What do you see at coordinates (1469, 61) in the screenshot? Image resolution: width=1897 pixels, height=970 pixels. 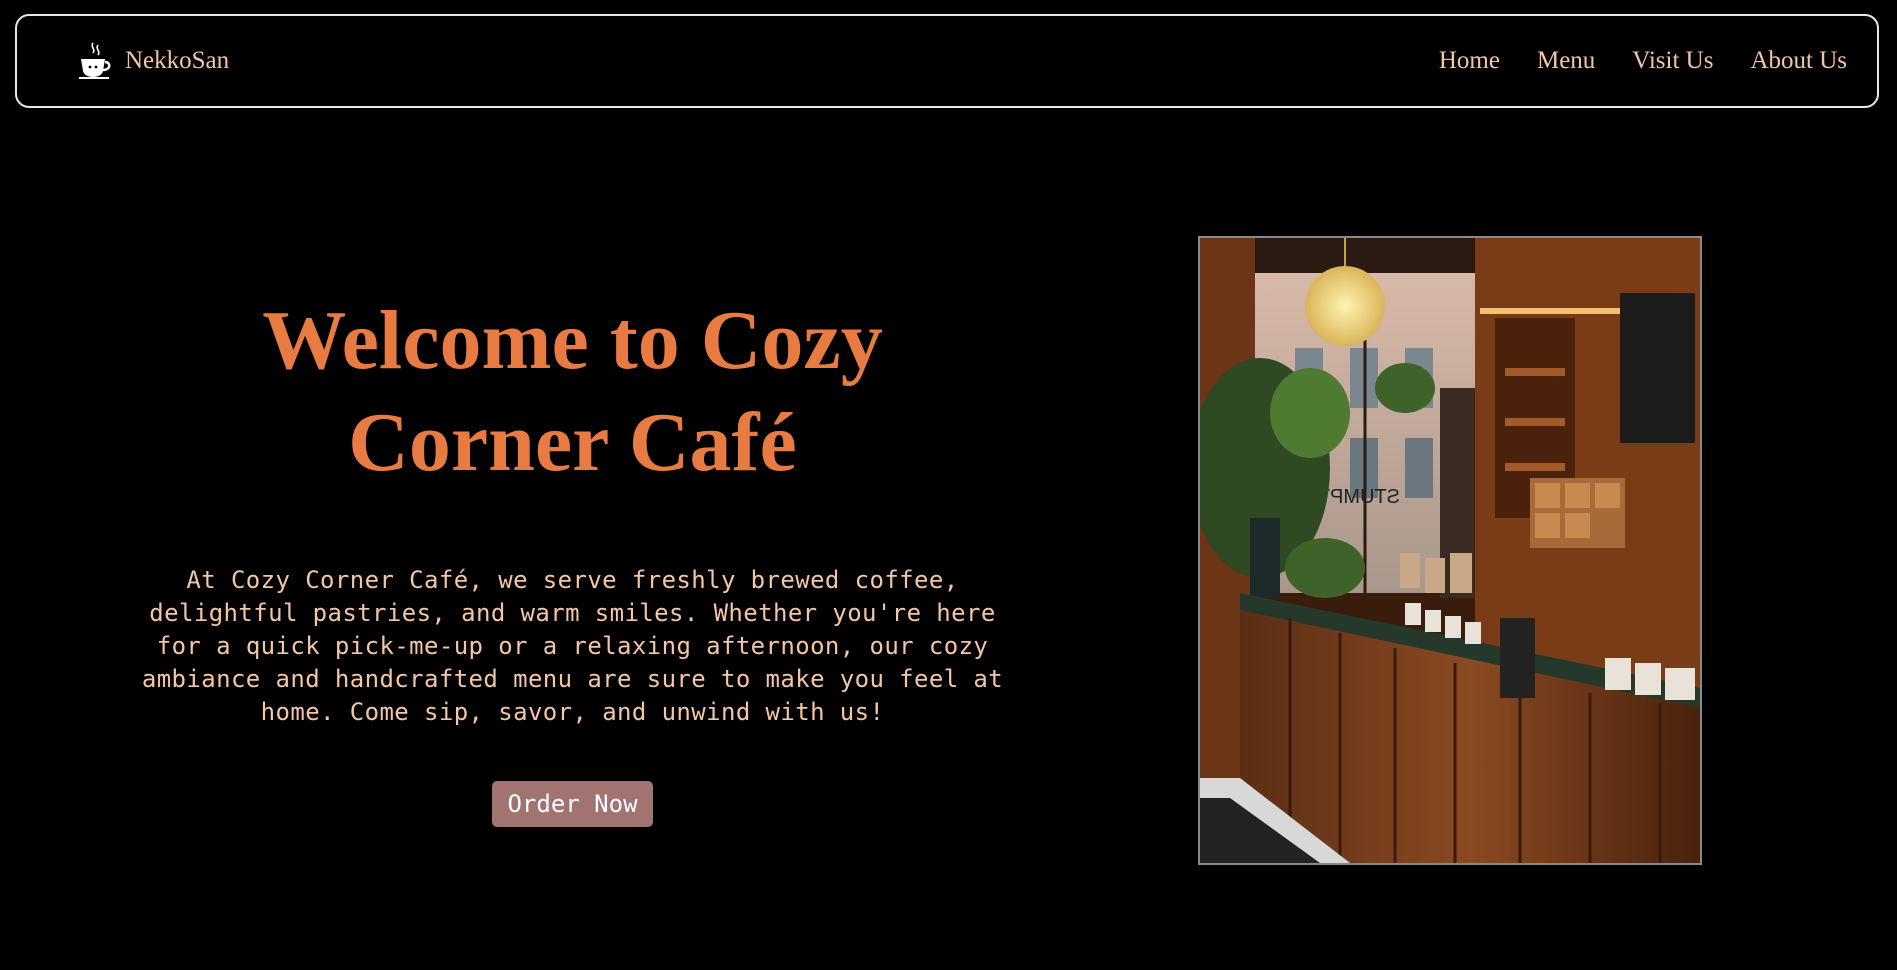 I see `nav-link-home: Home` at bounding box center [1469, 61].